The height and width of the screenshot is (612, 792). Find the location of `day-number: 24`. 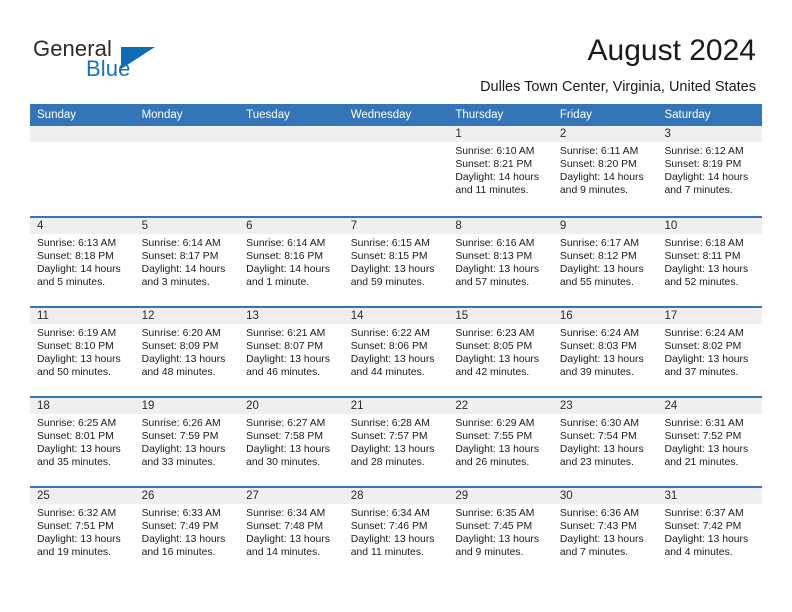

day-number: 24 is located at coordinates (710, 406).